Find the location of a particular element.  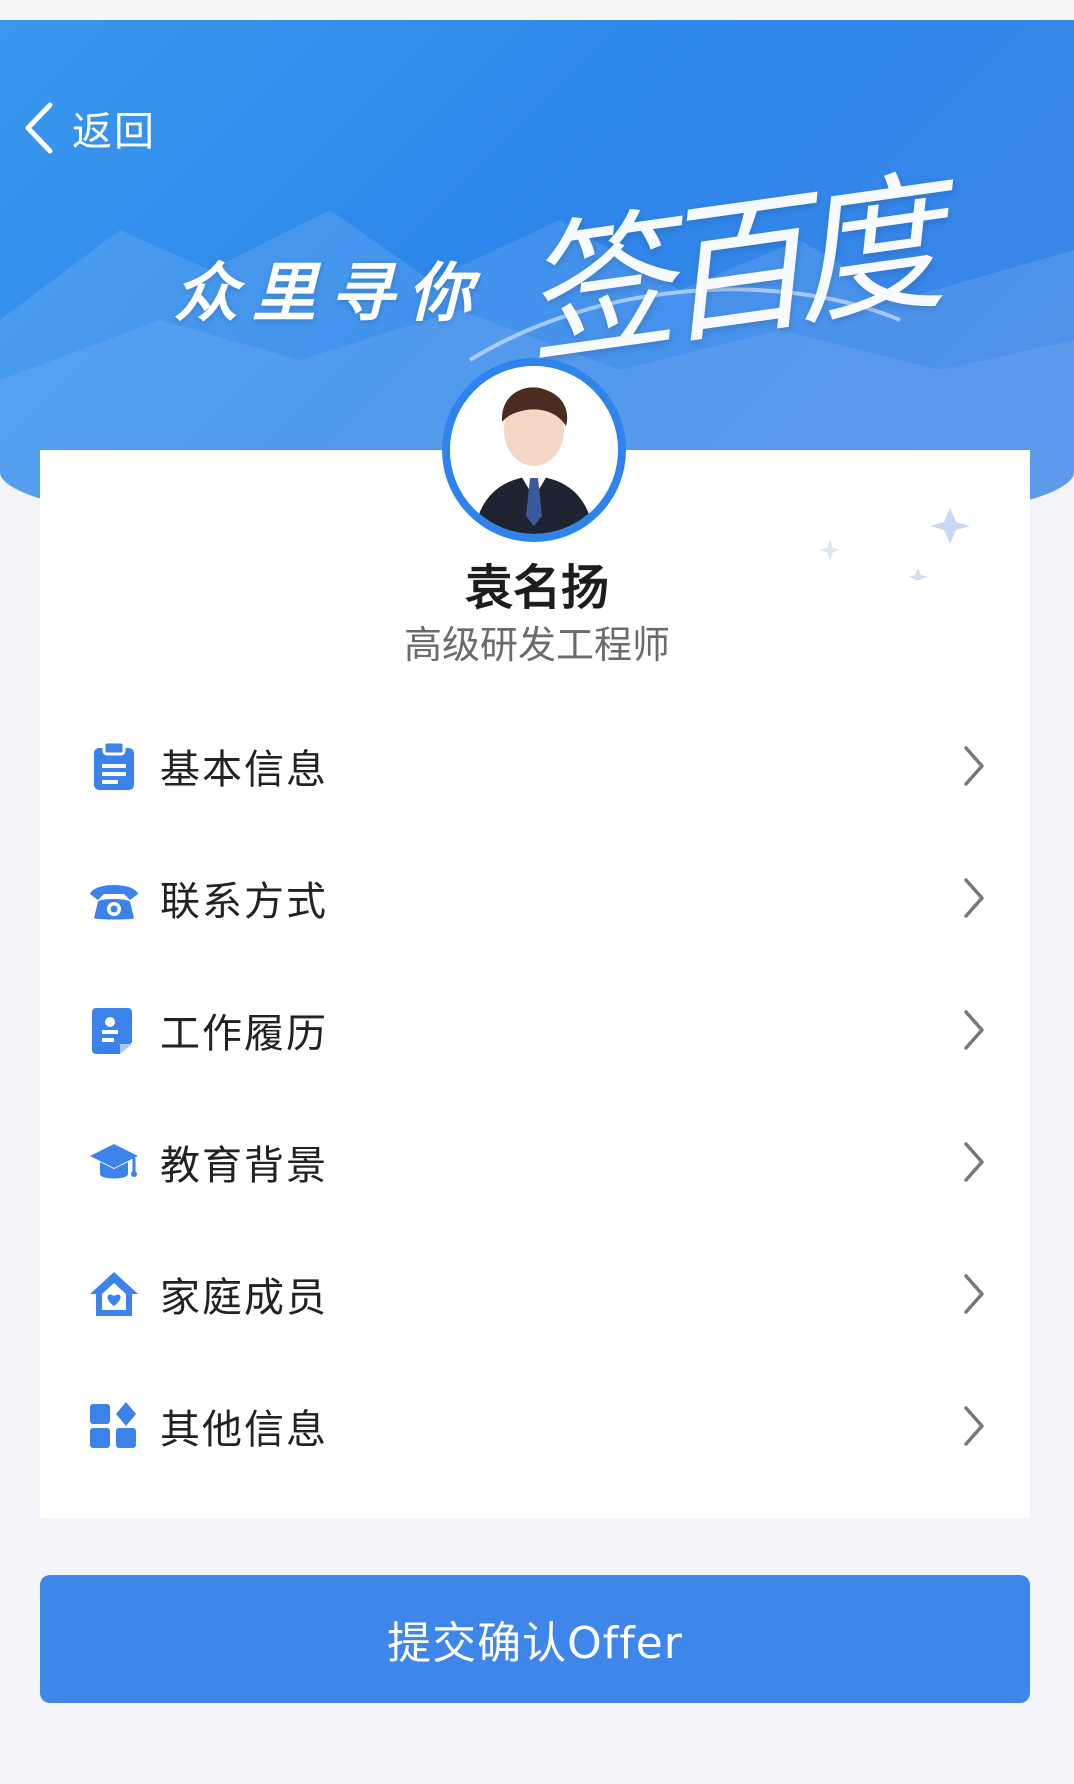

home-heart-icon is located at coordinates (114, 1294).